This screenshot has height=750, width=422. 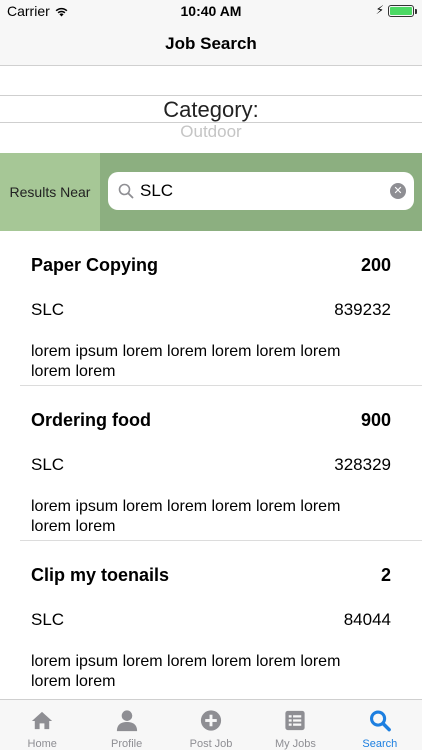 I want to click on tab-label: Post Job, so click(x=211, y=744).